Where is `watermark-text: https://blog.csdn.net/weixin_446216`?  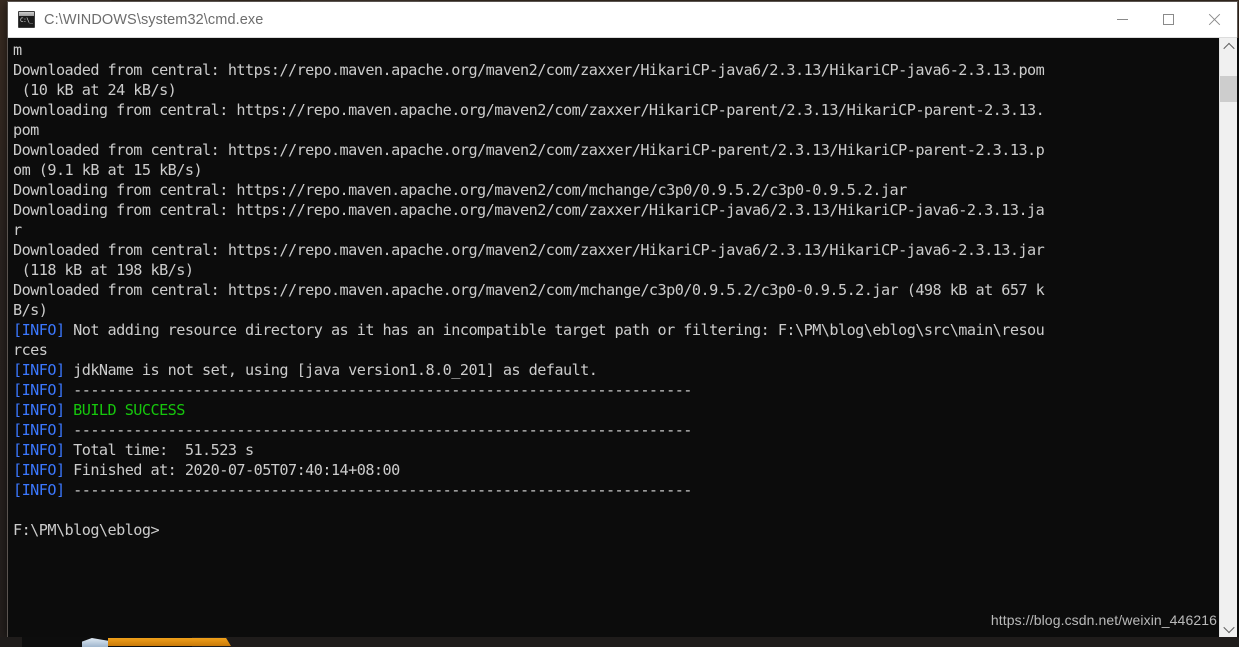 watermark-text: https://blog.csdn.net/weixin_446216 is located at coordinates (1103, 620).